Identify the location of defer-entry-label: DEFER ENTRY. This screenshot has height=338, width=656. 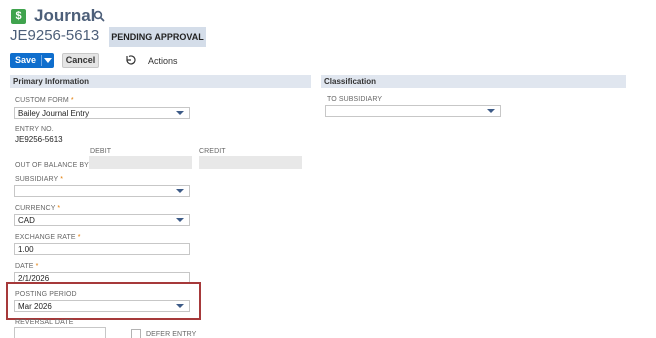
(171, 334).